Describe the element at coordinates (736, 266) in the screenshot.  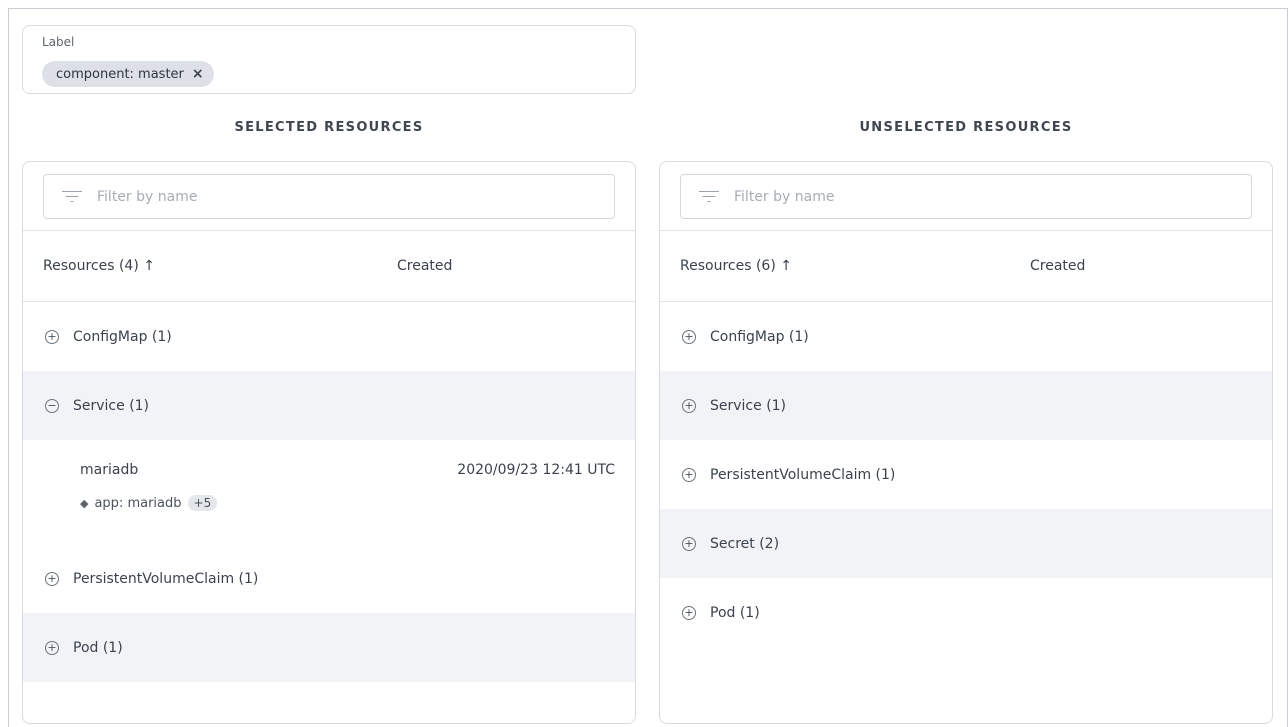
I see `resources-column-header: Resources (6) ↑` at that location.